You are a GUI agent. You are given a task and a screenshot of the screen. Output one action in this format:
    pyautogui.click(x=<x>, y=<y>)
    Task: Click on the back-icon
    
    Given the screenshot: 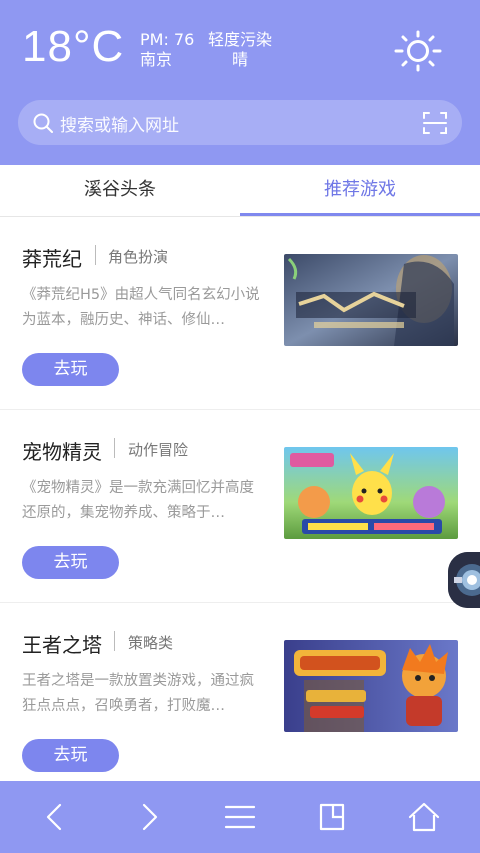 What is the action you would take?
    pyautogui.click(x=56, y=817)
    